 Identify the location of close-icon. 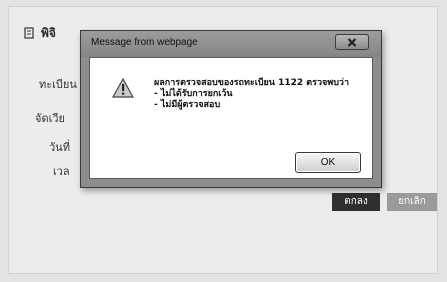
(352, 42).